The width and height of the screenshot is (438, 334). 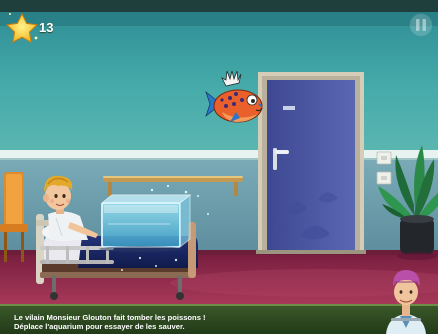 What do you see at coordinates (146, 222) in the screenshot?
I see `aquarium-drag-handle` at bounding box center [146, 222].